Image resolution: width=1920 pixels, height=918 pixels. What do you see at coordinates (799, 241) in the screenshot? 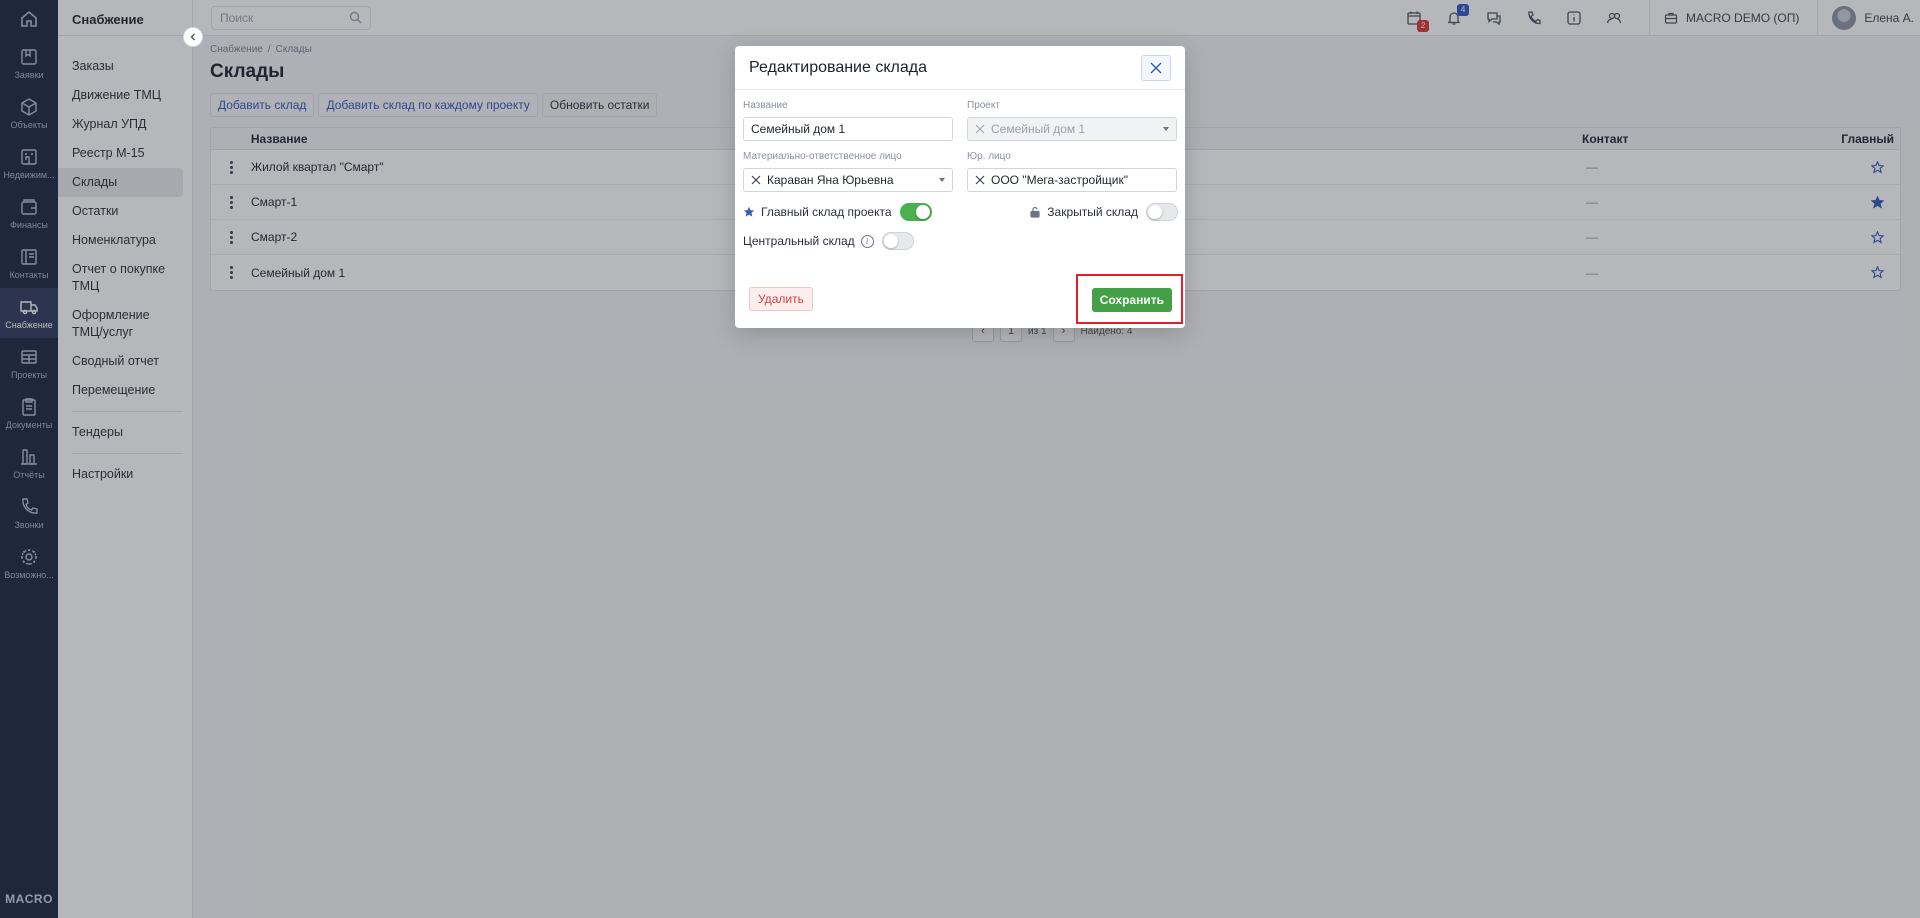
I see `central-warehouse-label: Центральный склад` at bounding box center [799, 241].